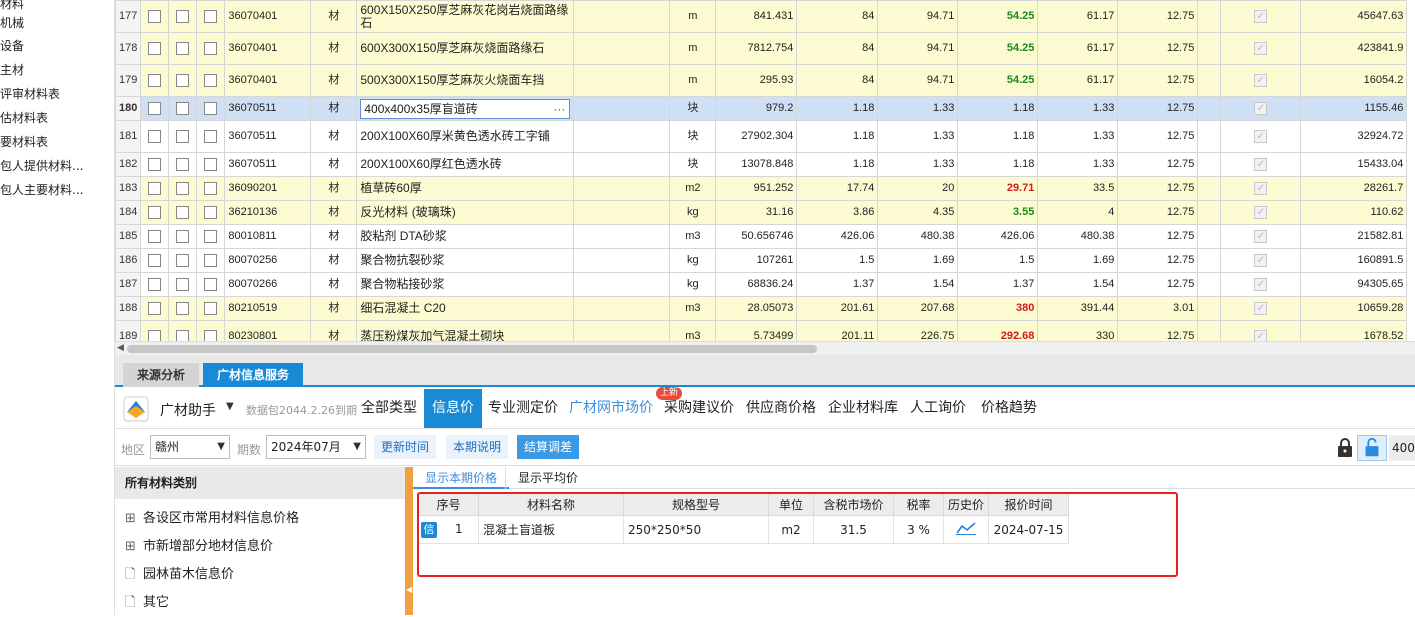 This screenshot has width=1415, height=617. Describe the element at coordinates (743, 529) in the screenshot. I see `result-row: 信 1 混凝土盲道板 250*250*50 m2 31.5 3 % 2024-07-15` at that location.